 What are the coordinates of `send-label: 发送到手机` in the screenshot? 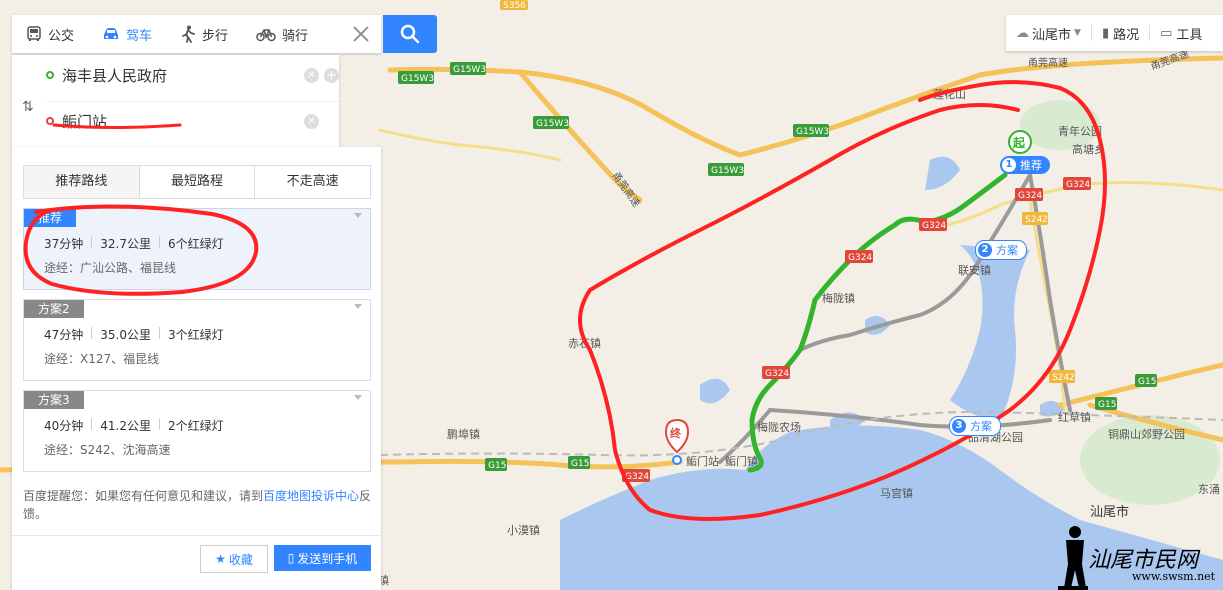 It's located at (327, 558).